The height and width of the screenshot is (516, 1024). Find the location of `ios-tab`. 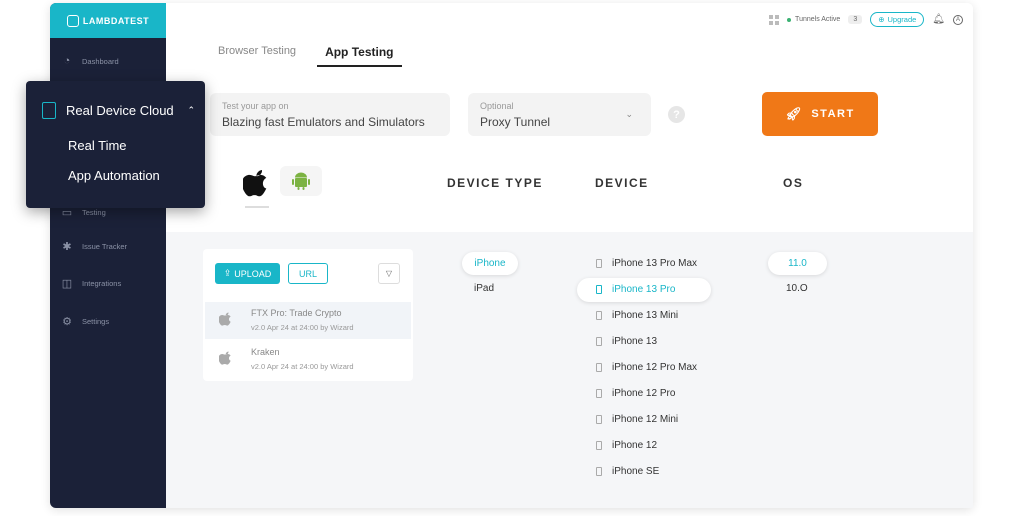

ios-tab is located at coordinates (257, 185).